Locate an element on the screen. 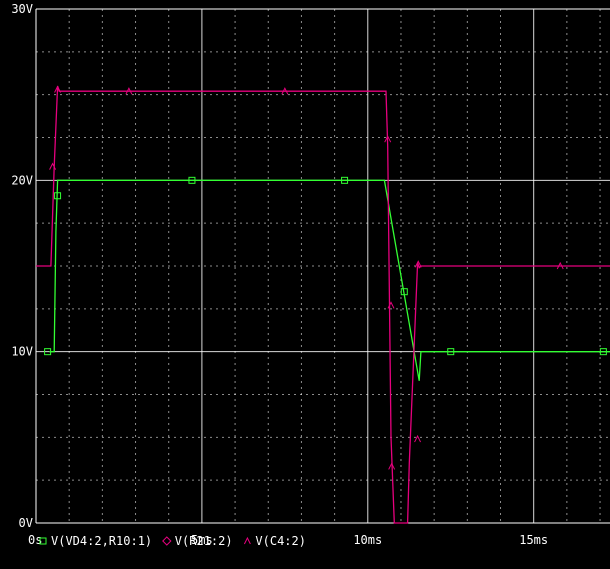 This screenshot has width=610, height=569. x-tick-label: 10ms is located at coordinates (367, 540).